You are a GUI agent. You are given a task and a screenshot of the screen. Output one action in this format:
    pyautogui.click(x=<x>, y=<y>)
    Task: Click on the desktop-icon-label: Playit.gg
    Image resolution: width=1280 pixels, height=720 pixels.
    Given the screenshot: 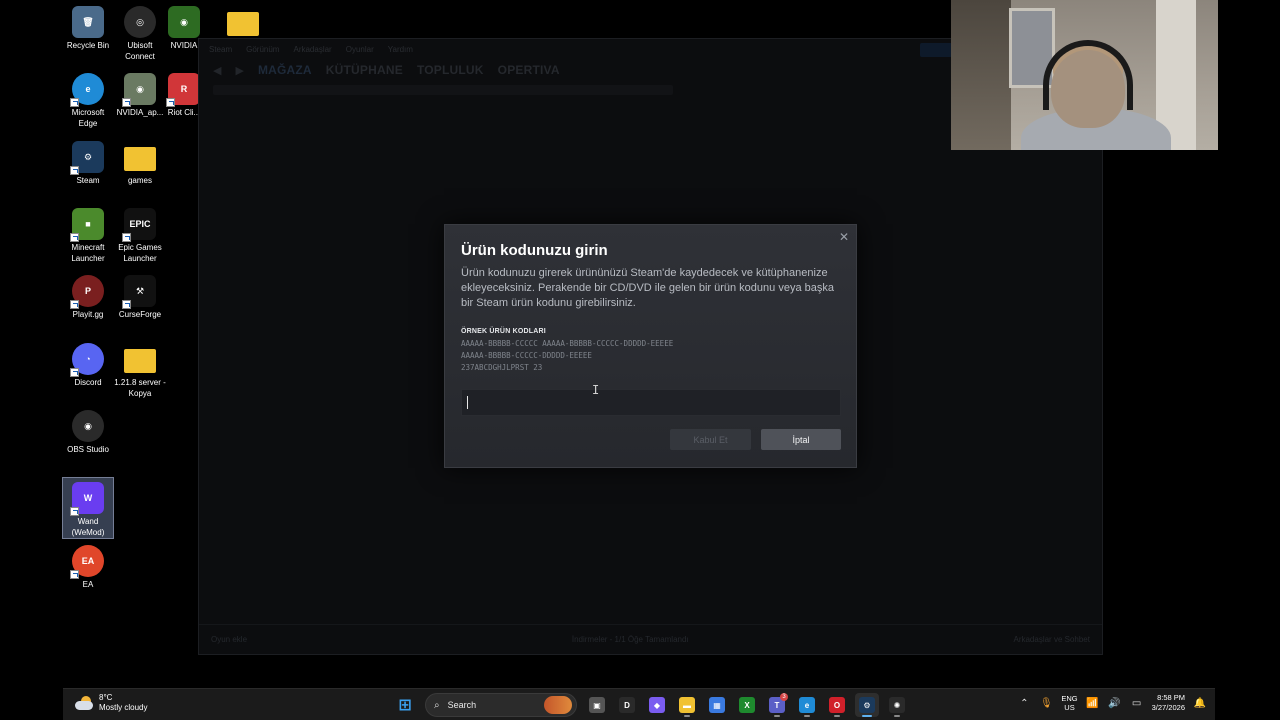 What is the action you would take?
    pyautogui.click(x=88, y=314)
    